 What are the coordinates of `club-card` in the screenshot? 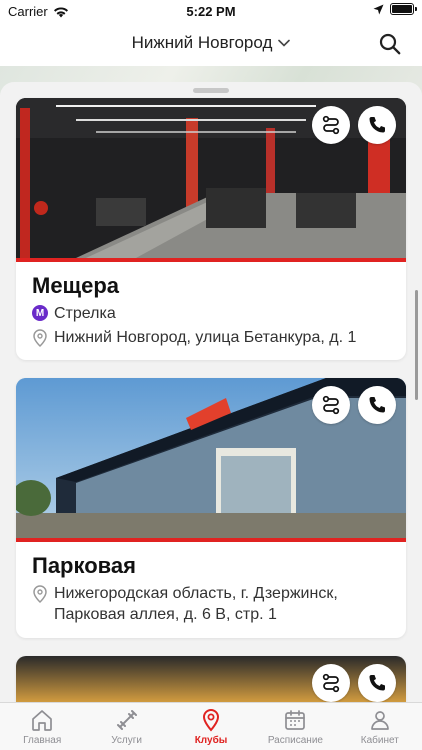 It's located at (211, 679).